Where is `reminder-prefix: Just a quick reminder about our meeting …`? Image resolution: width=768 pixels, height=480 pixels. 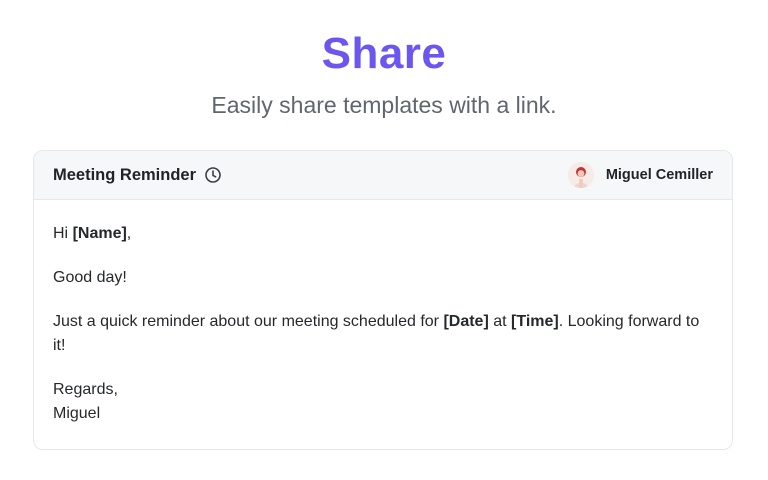
reminder-prefix: Just a quick reminder about our meeting … is located at coordinates (248, 321).